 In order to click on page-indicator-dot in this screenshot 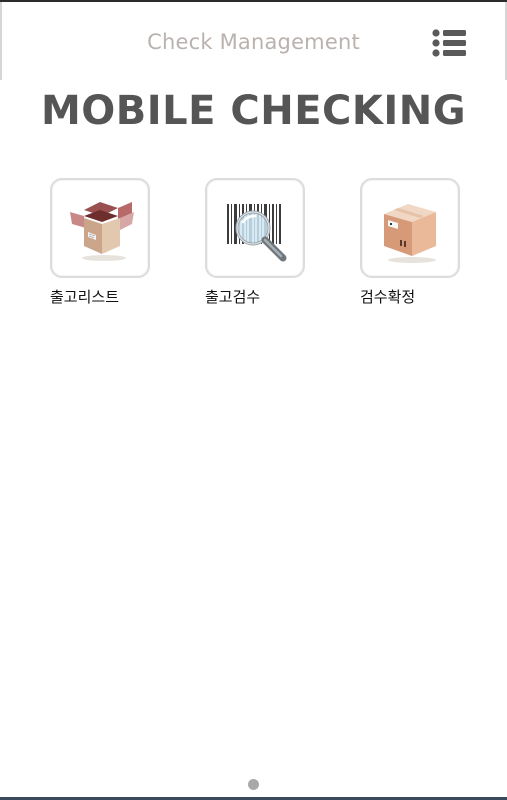, I will do `click(253, 784)`.